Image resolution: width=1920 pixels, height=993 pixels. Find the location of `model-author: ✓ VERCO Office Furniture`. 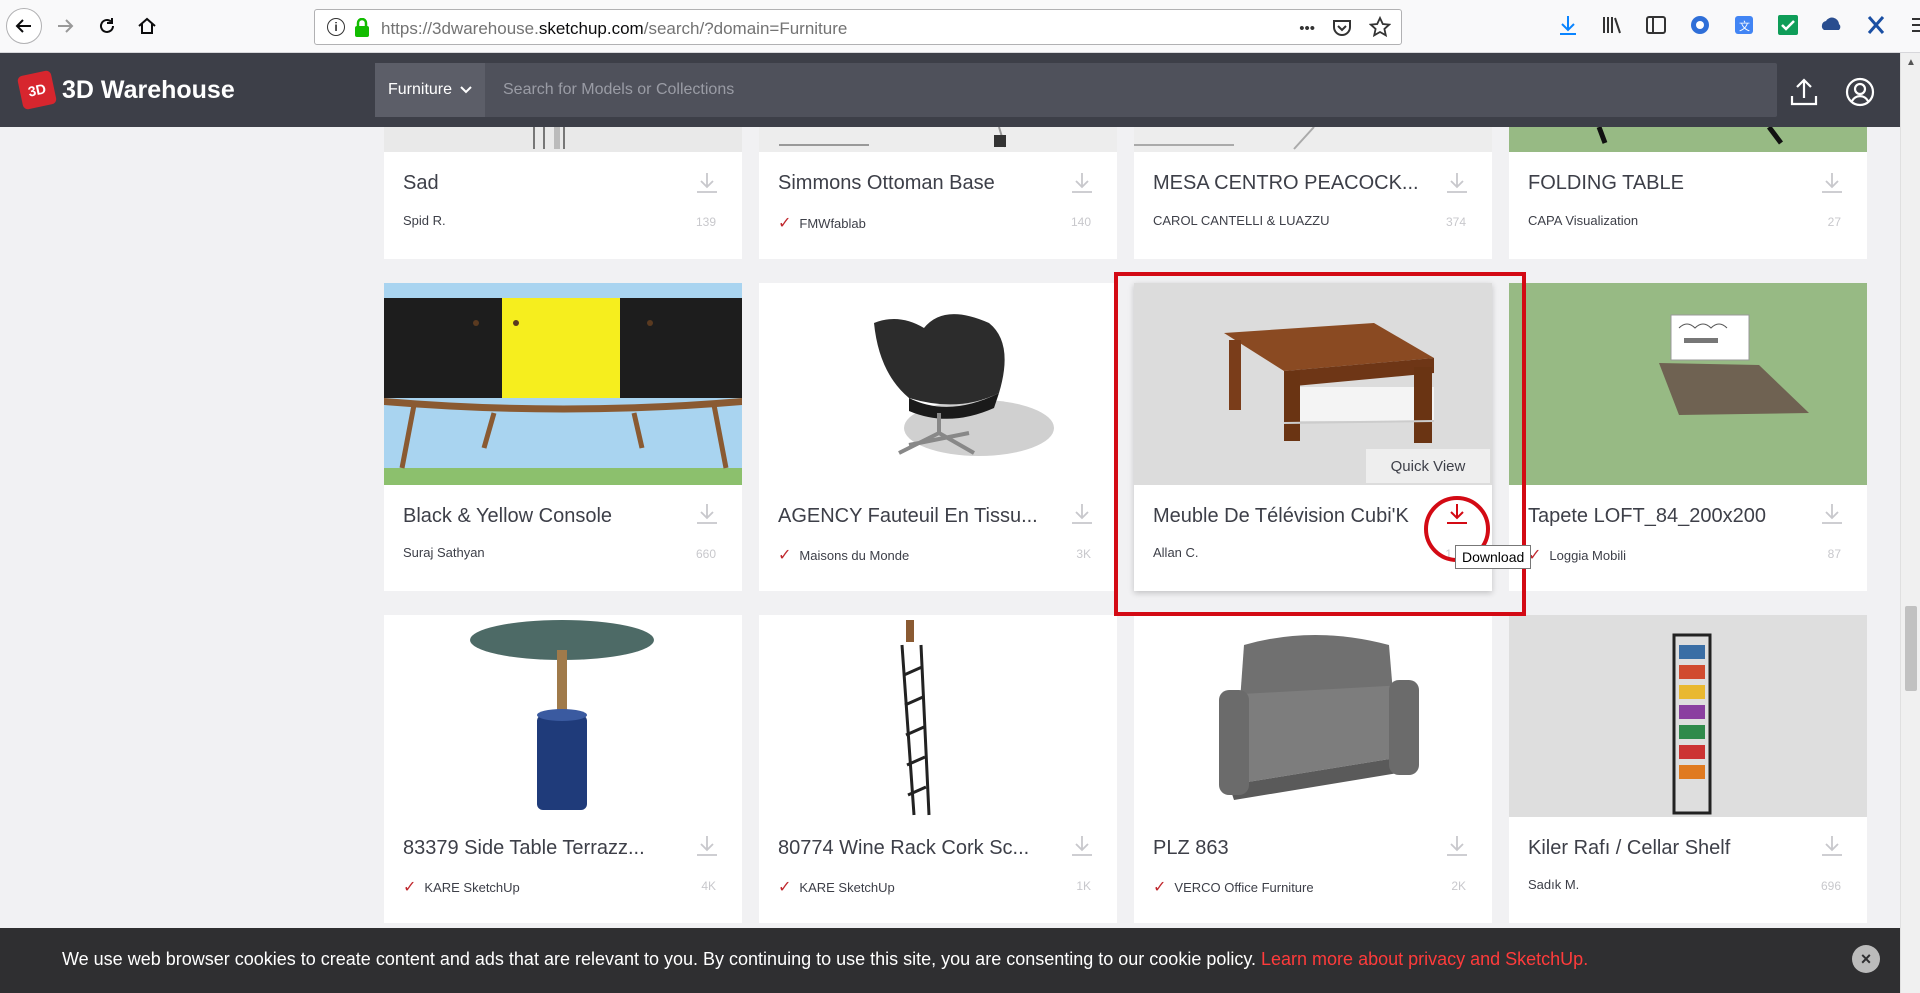

model-author: ✓ VERCO Office Furniture is located at coordinates (1233, 887).